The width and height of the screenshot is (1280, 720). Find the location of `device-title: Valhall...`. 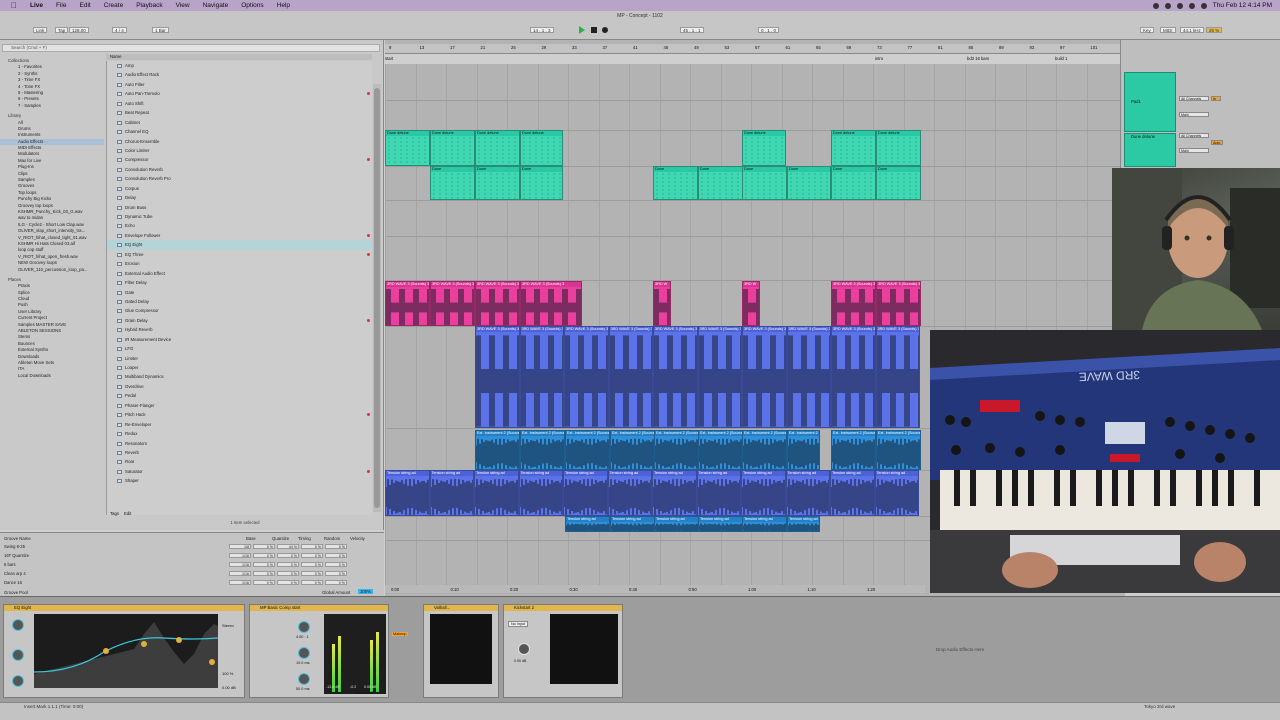

device-title: Valhall... is located at coordinates (461, 608).